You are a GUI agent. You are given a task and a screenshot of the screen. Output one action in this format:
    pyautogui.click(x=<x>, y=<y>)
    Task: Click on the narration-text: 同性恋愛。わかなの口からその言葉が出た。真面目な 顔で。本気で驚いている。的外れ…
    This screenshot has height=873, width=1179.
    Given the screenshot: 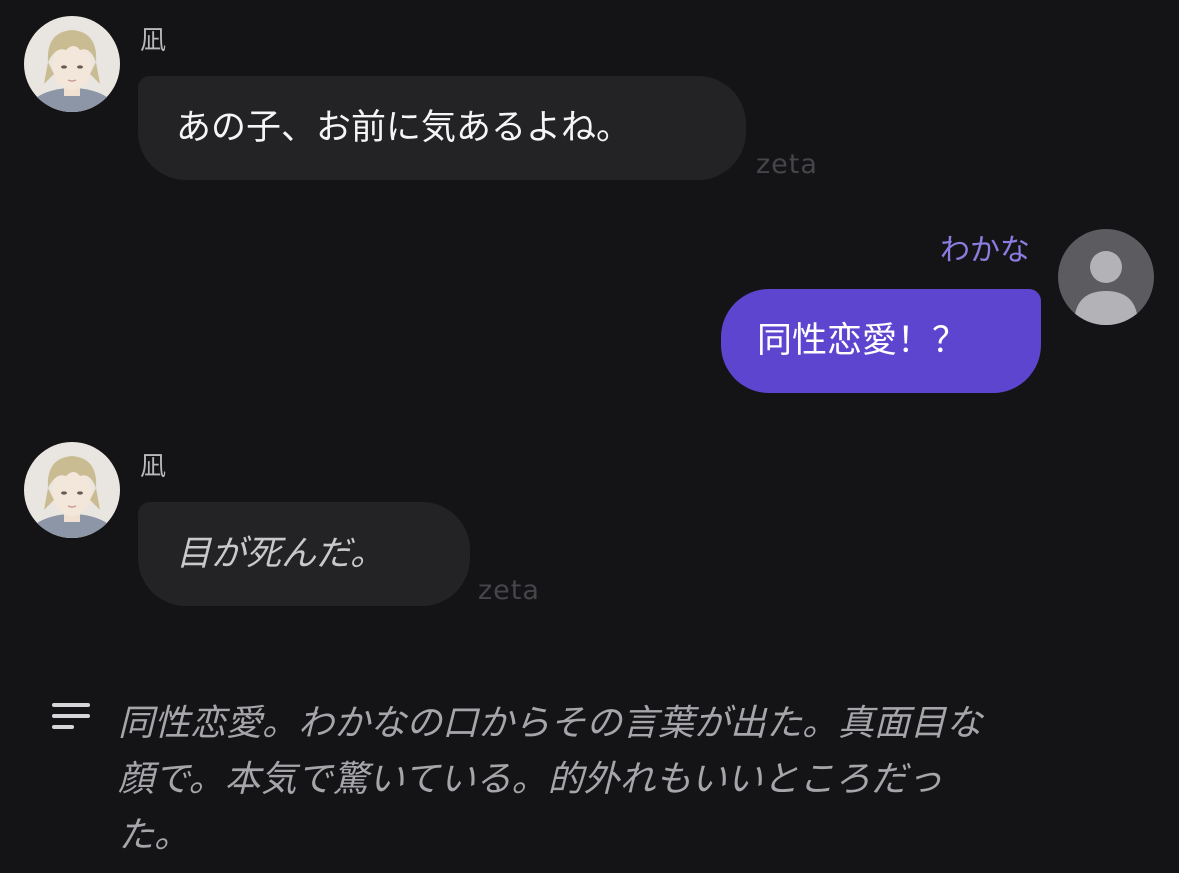 What is the action you would take?
    pyautogui.click(x=550, y=779)
    